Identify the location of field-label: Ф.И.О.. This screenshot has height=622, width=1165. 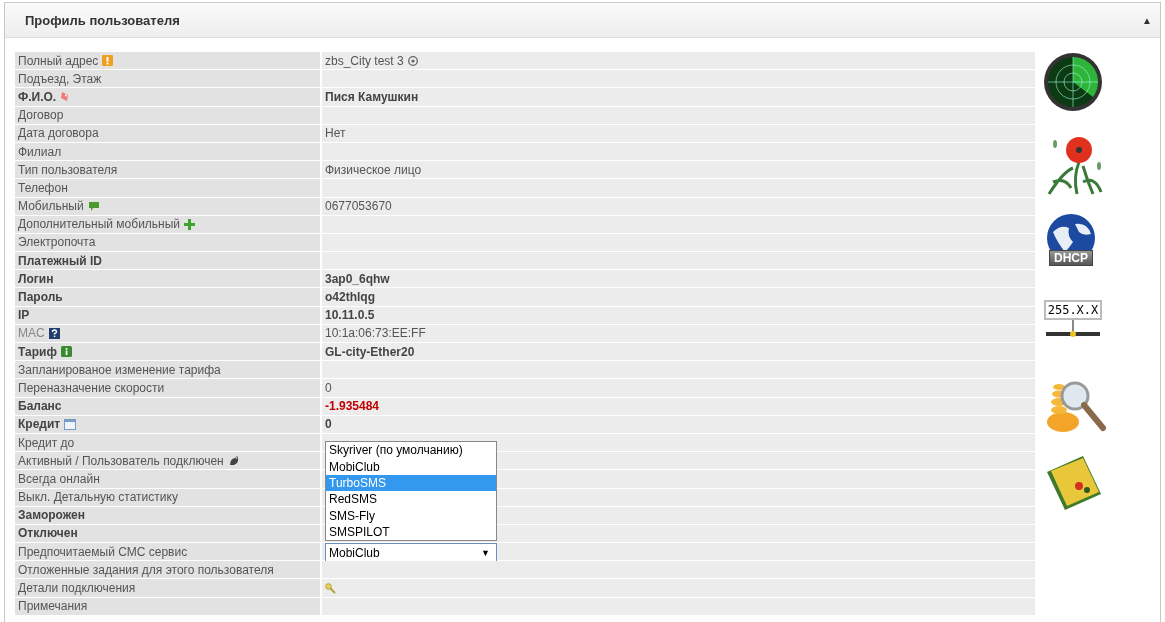
(37, 96).